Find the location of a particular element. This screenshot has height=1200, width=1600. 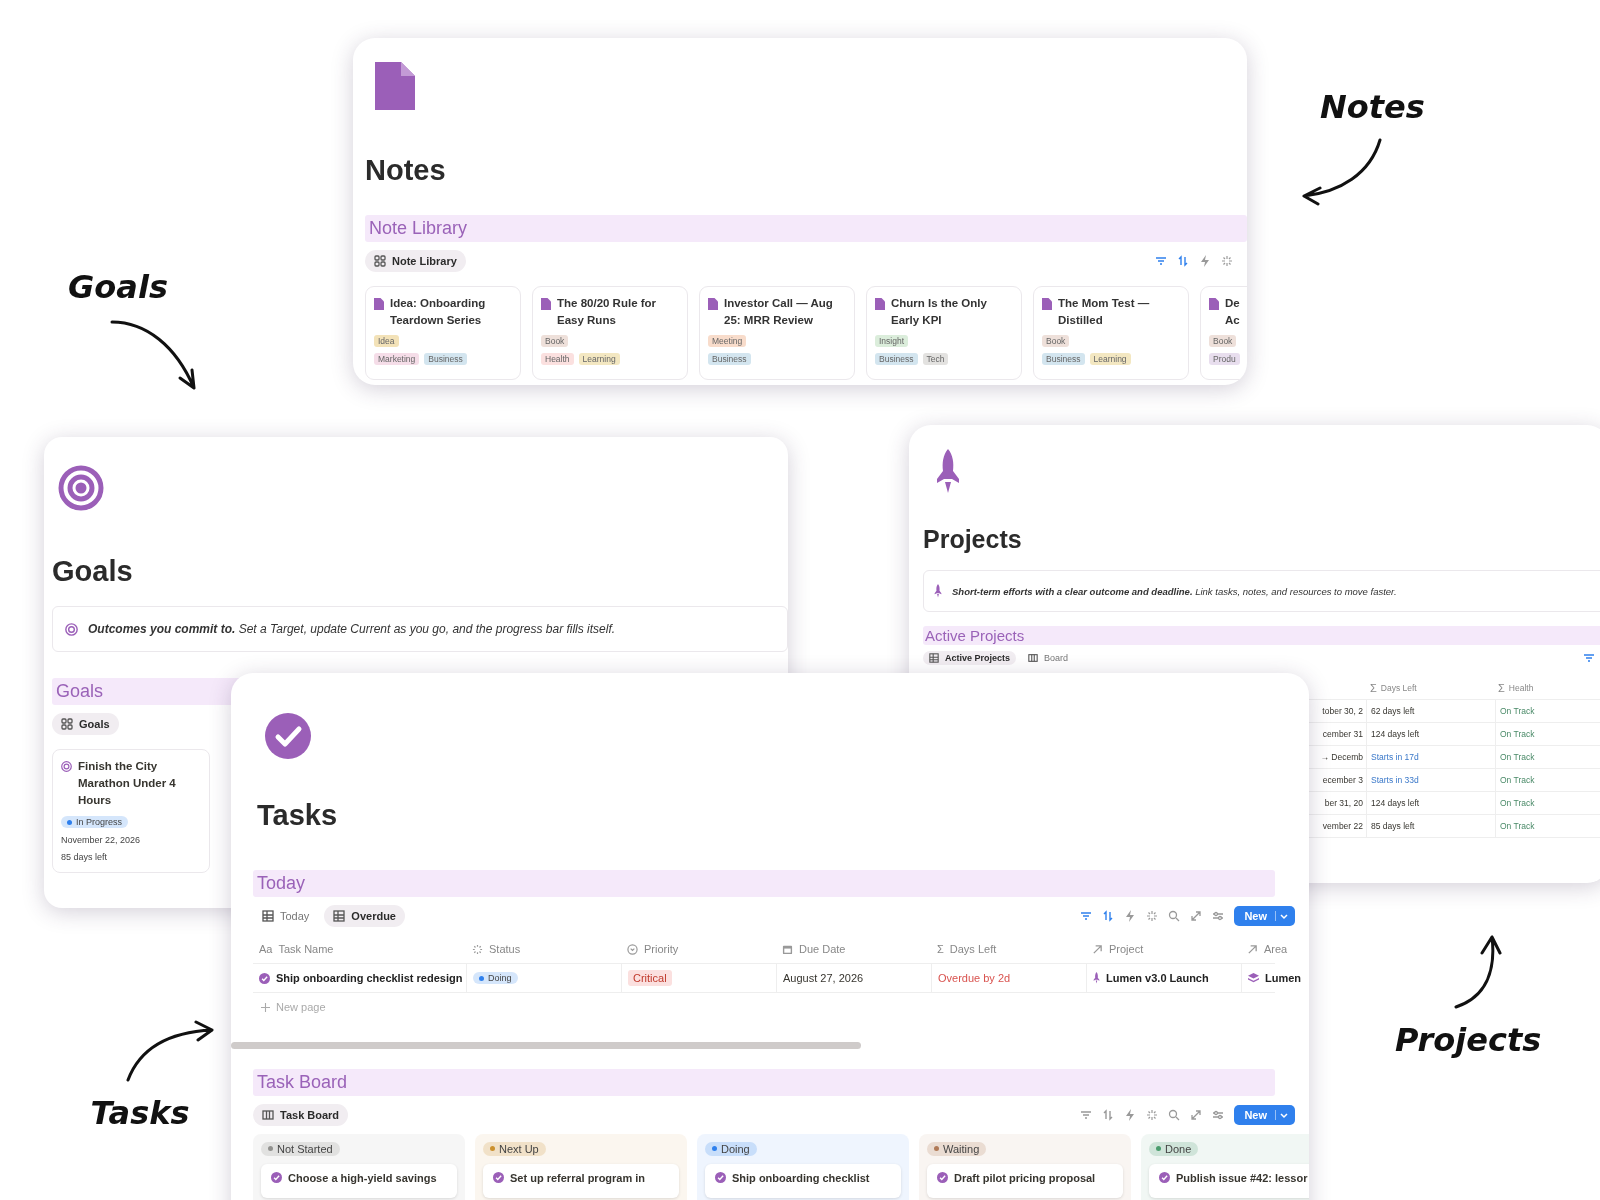

plus-icon is located at coordinates (265, 1007).